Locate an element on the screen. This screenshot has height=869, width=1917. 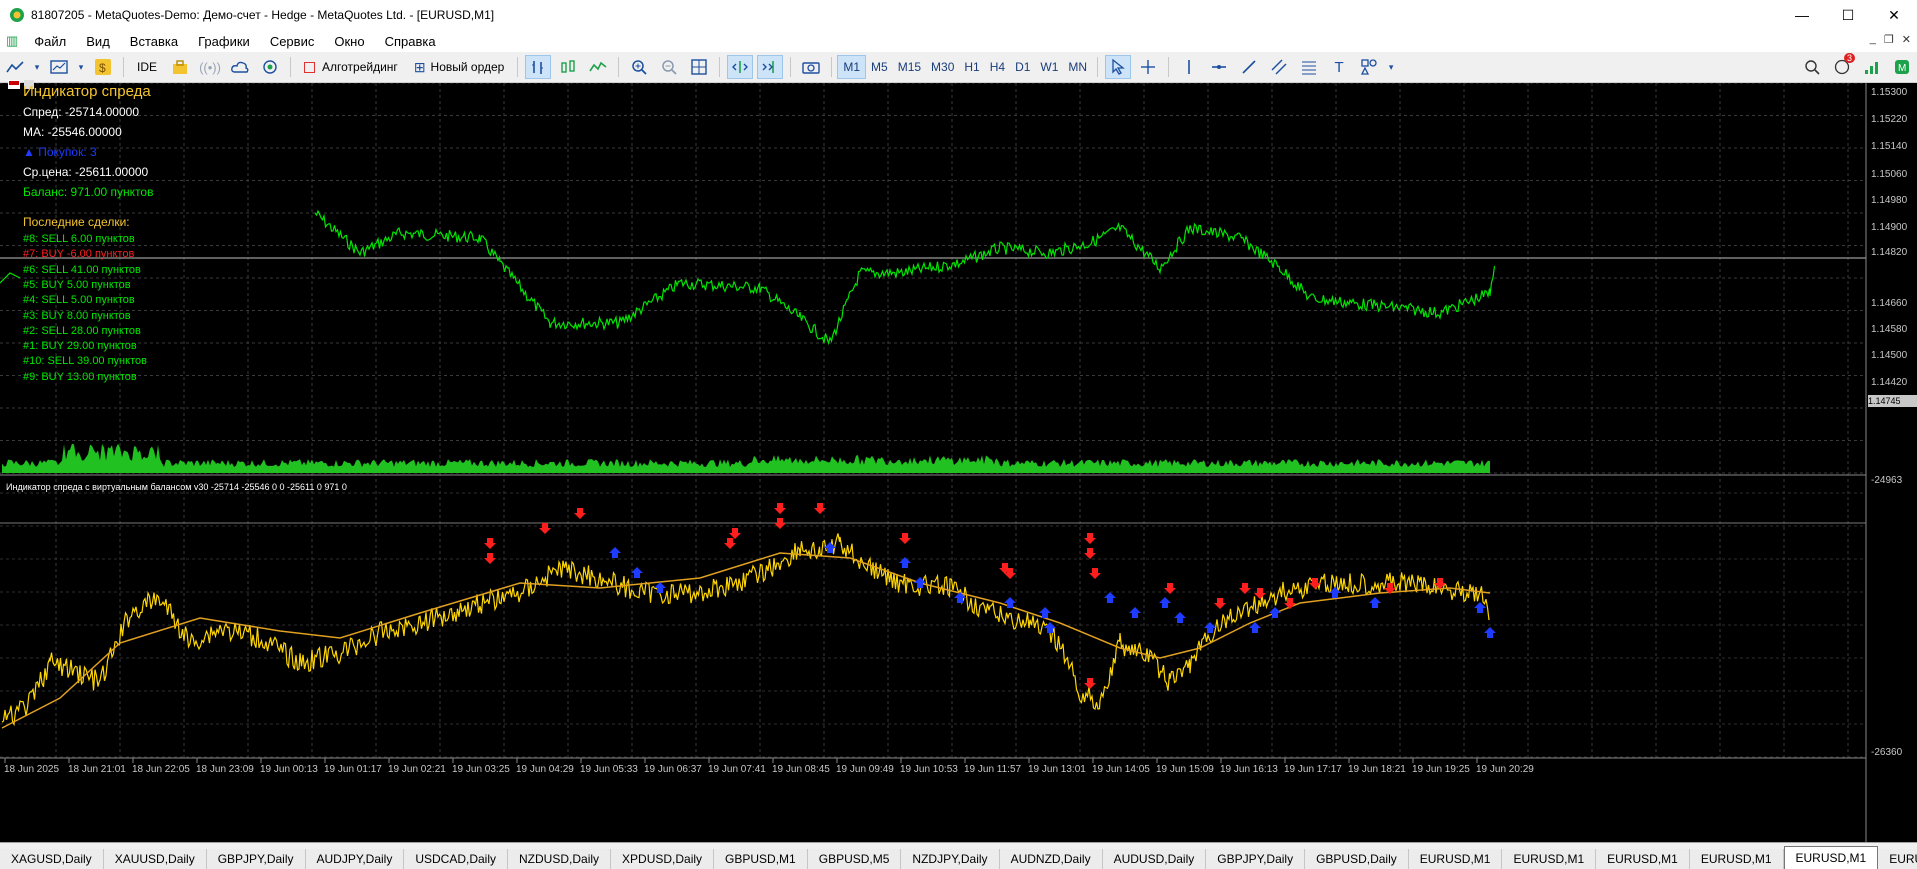
ide-button: IDE is located at coordinates (147, 67).